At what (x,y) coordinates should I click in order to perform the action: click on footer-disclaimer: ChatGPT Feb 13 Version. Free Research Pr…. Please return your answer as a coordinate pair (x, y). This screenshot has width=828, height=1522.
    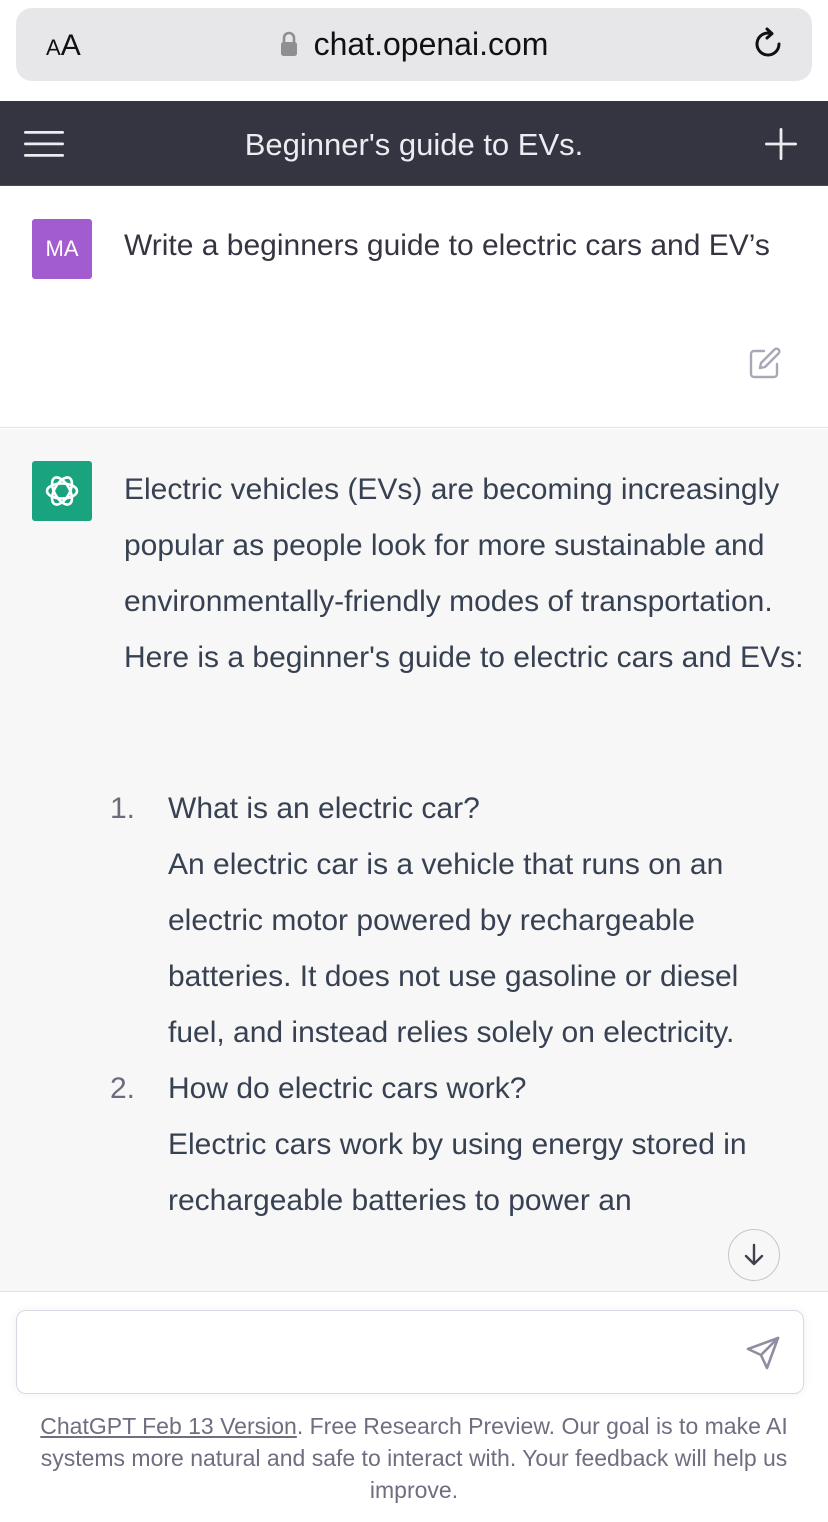
    Looking at the image, I should click on (414, 1458).